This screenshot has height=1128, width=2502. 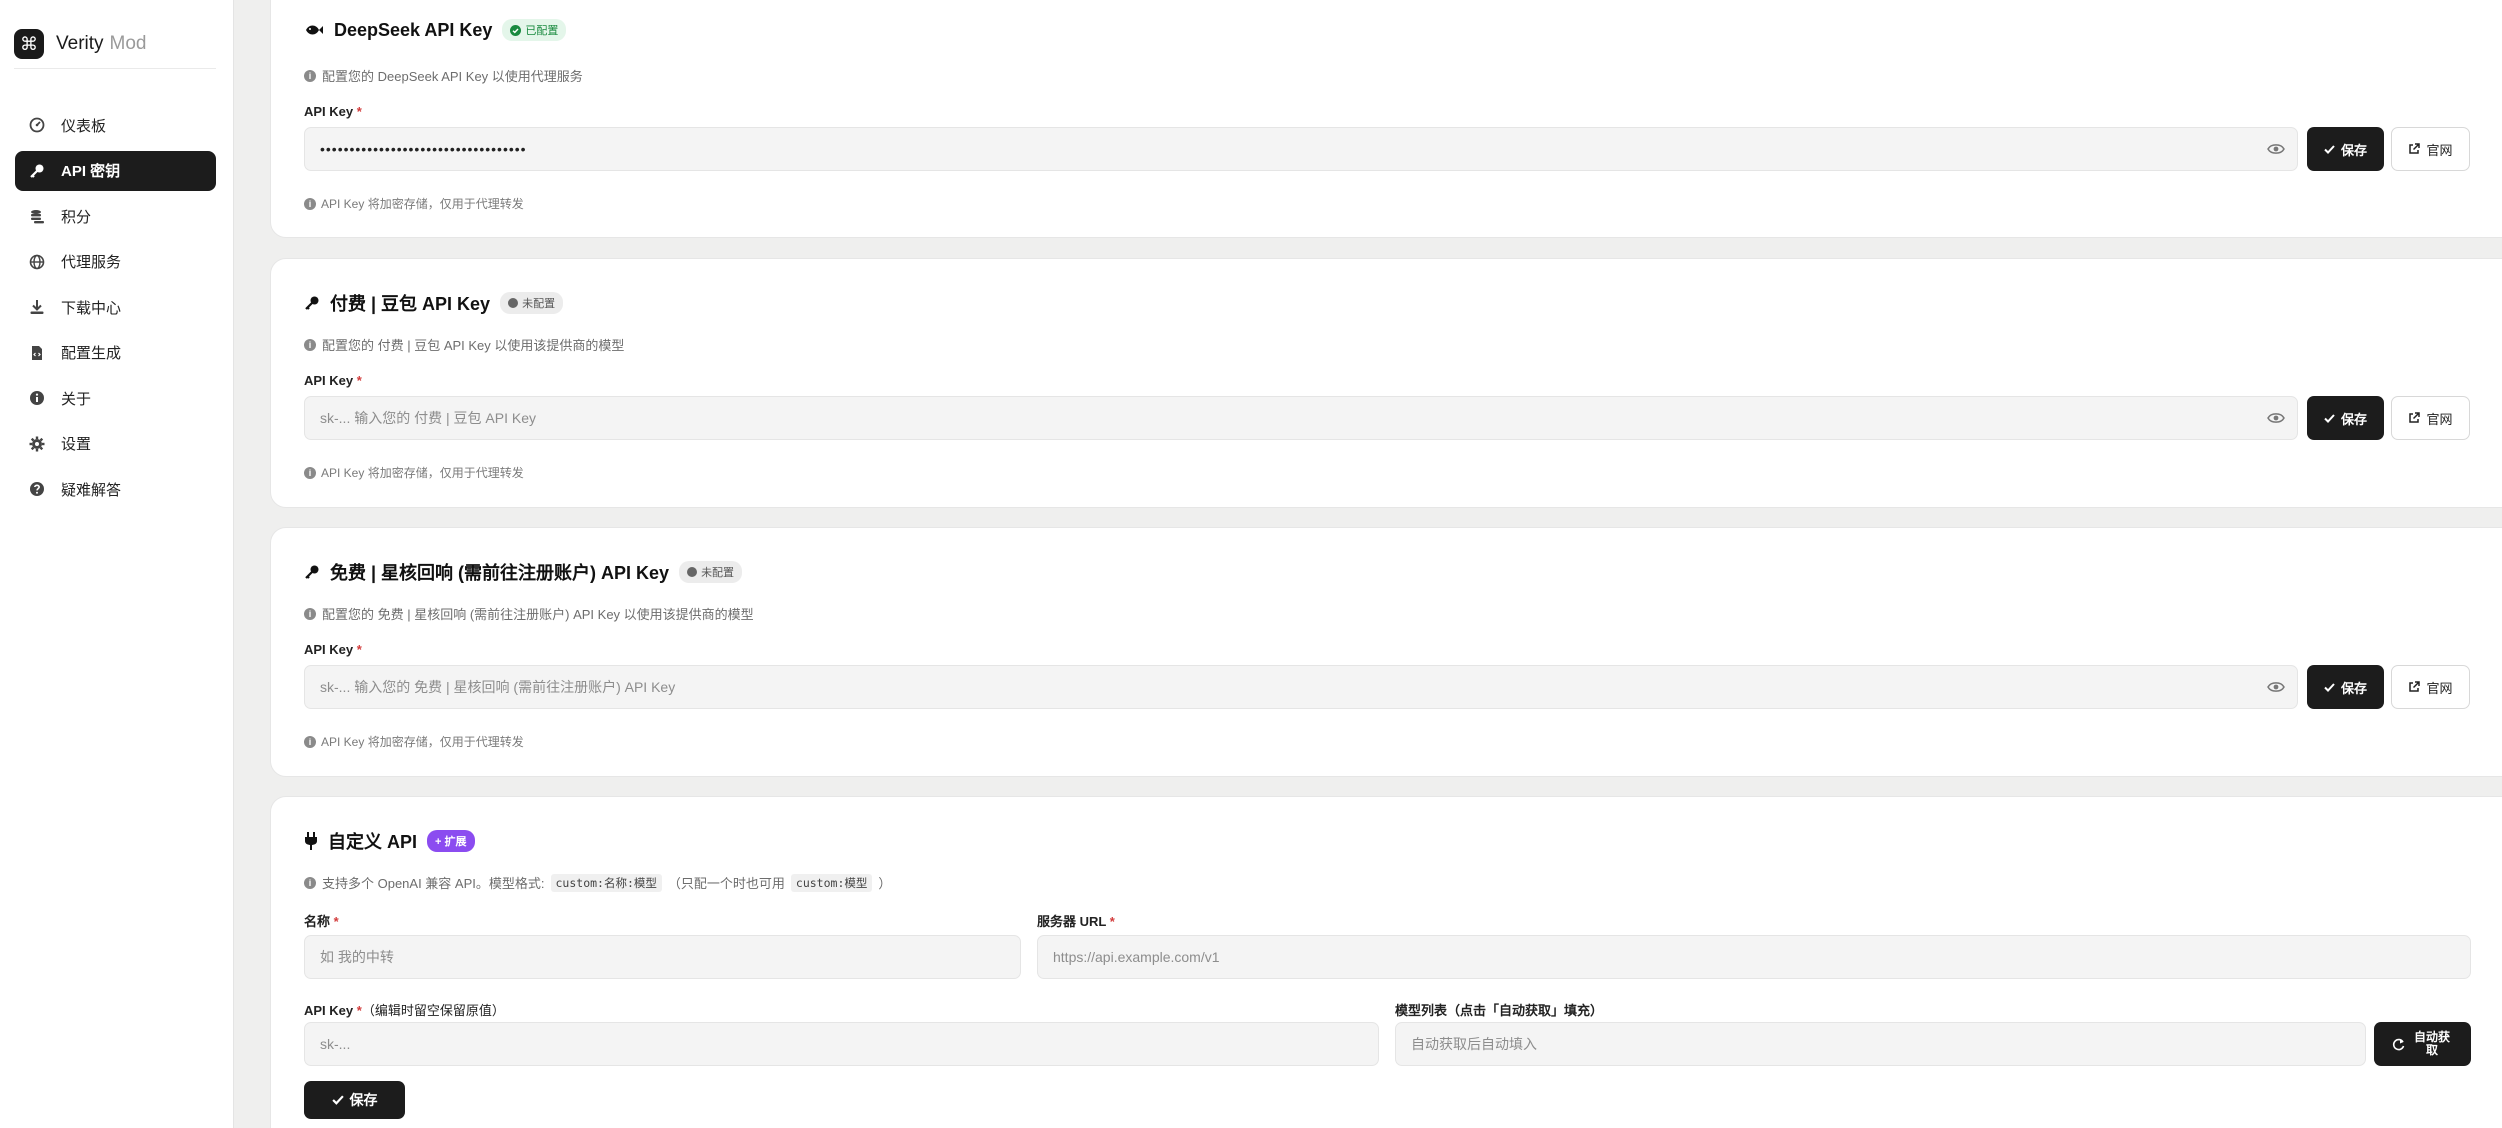 What do you see at coordinates (606, 882) in the screenshot?
I see `format-code: custom:名称:模型` at bounding box center [606, 882].